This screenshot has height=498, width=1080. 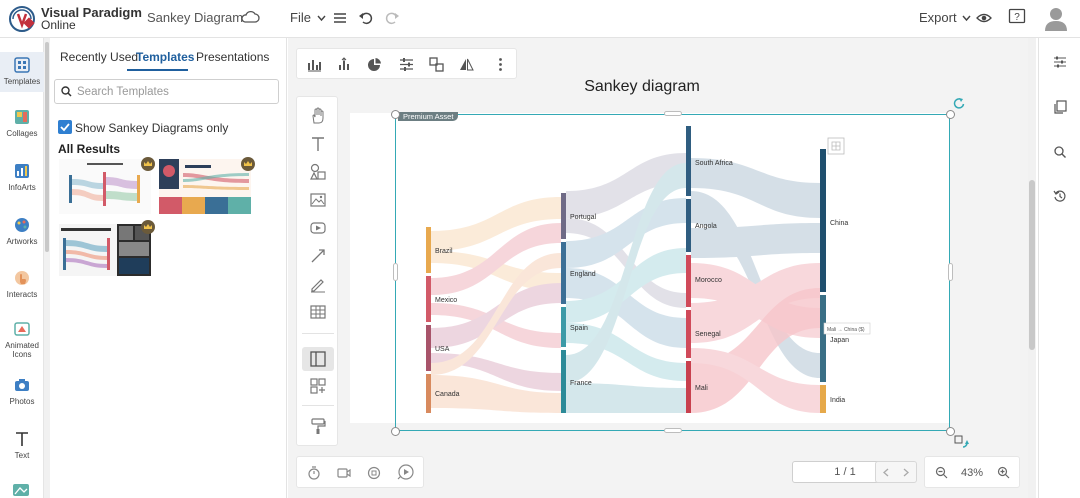 I want to click on logo-text-line2: Online, so click(x=58, y=25).